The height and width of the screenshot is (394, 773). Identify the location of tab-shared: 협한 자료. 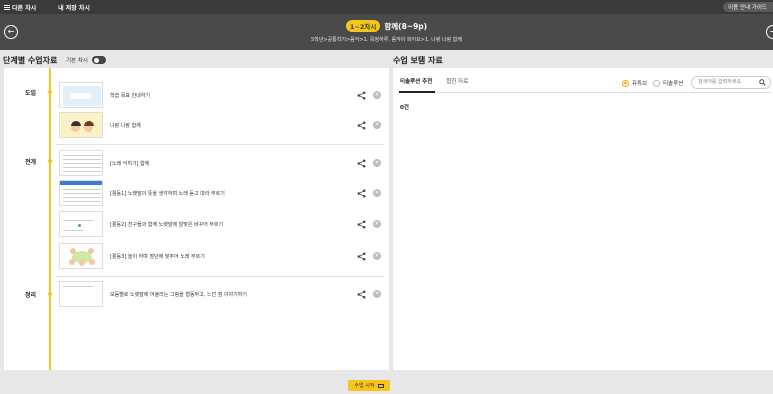
(457, 81).